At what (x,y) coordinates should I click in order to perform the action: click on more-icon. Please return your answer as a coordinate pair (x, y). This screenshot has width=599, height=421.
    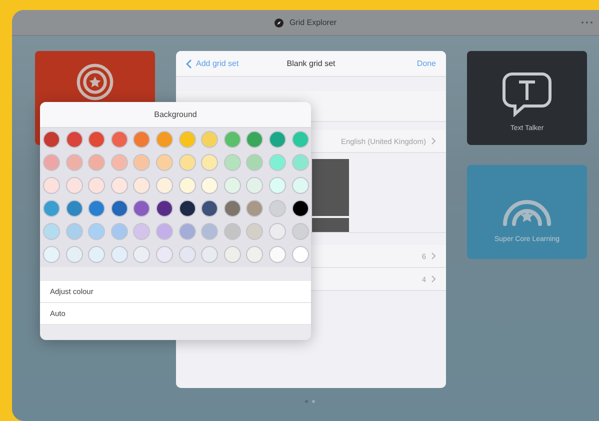
    Looking at the image, I should click on (587, 22).